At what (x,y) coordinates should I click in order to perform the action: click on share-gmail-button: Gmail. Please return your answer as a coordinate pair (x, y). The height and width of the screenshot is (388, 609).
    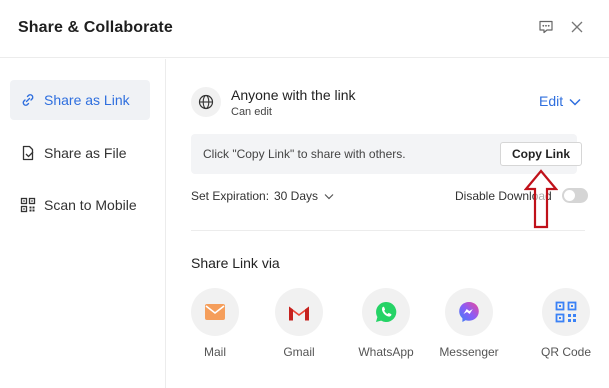
    Looking at the image, I should click on (299, 323).